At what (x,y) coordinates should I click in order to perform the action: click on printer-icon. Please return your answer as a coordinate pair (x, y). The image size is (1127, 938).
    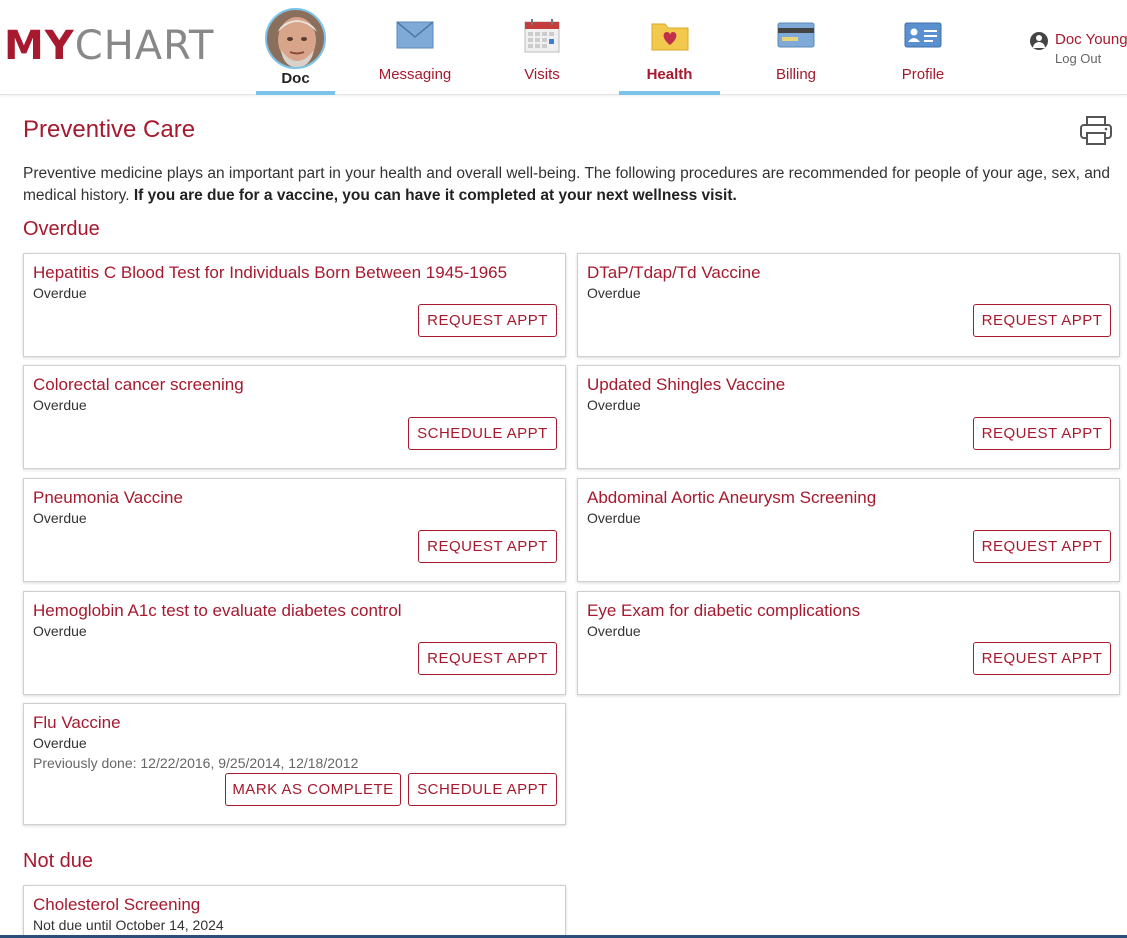
    Looking at the image, I should click on (1096, 131).